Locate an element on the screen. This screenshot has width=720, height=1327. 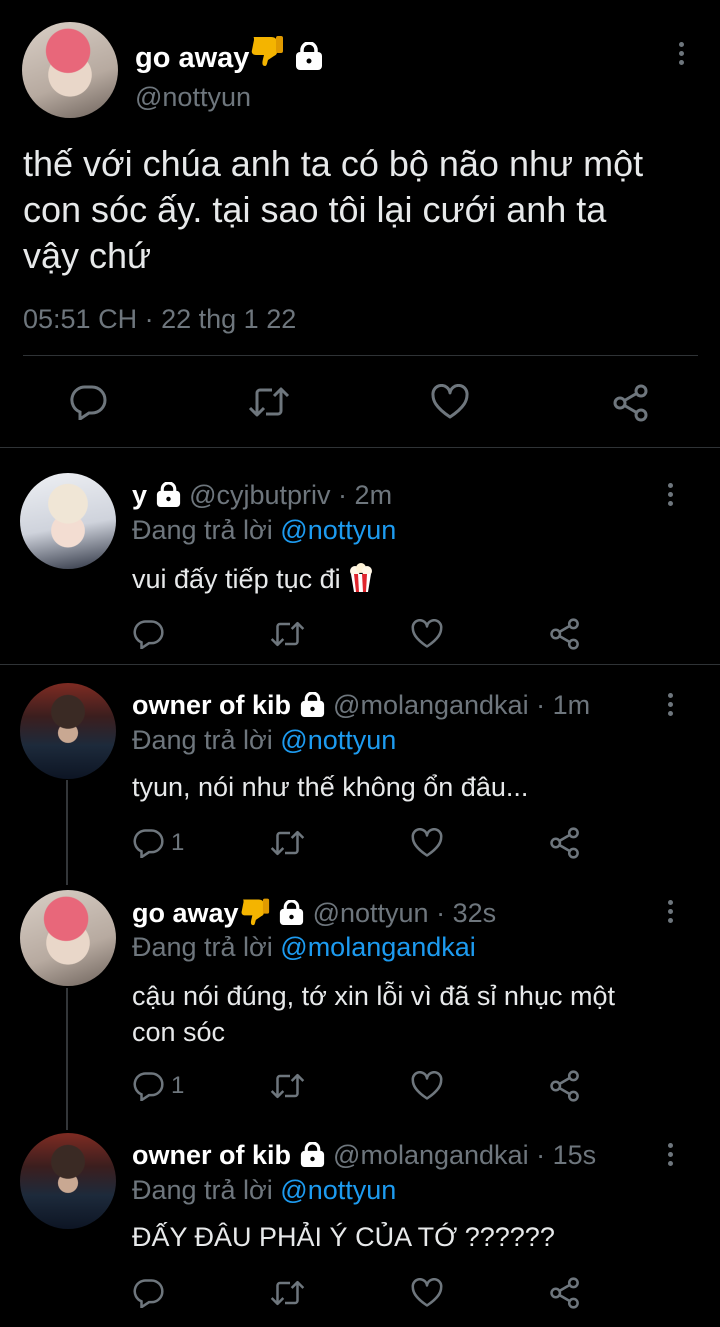
reply-author-handle: @cyjbutpriv is located at coordinates (259, 495).